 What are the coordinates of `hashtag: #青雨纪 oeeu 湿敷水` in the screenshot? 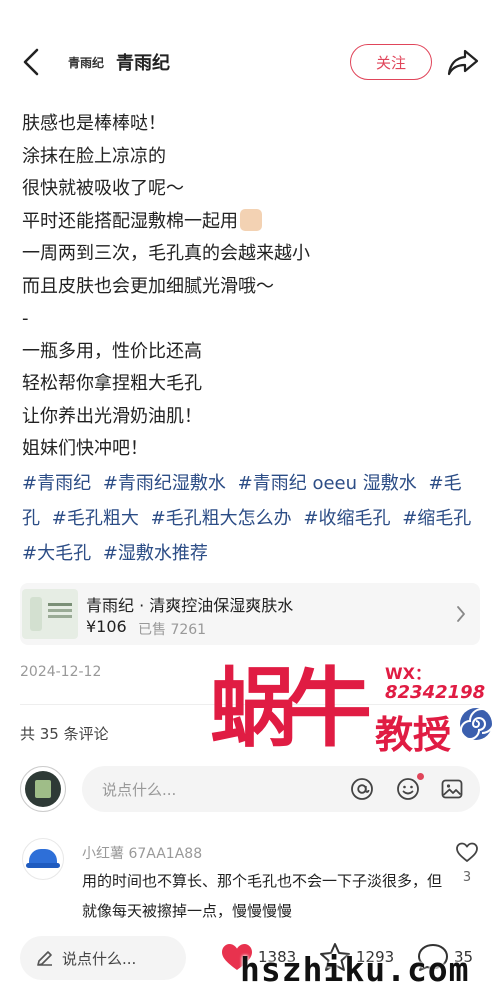 It's located at (327, 483).